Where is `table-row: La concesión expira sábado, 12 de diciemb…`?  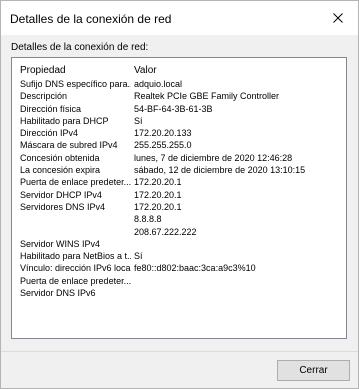 table-row: La concesión expira sábado, 12 de diciemb… is located at coordinates (179, 170).